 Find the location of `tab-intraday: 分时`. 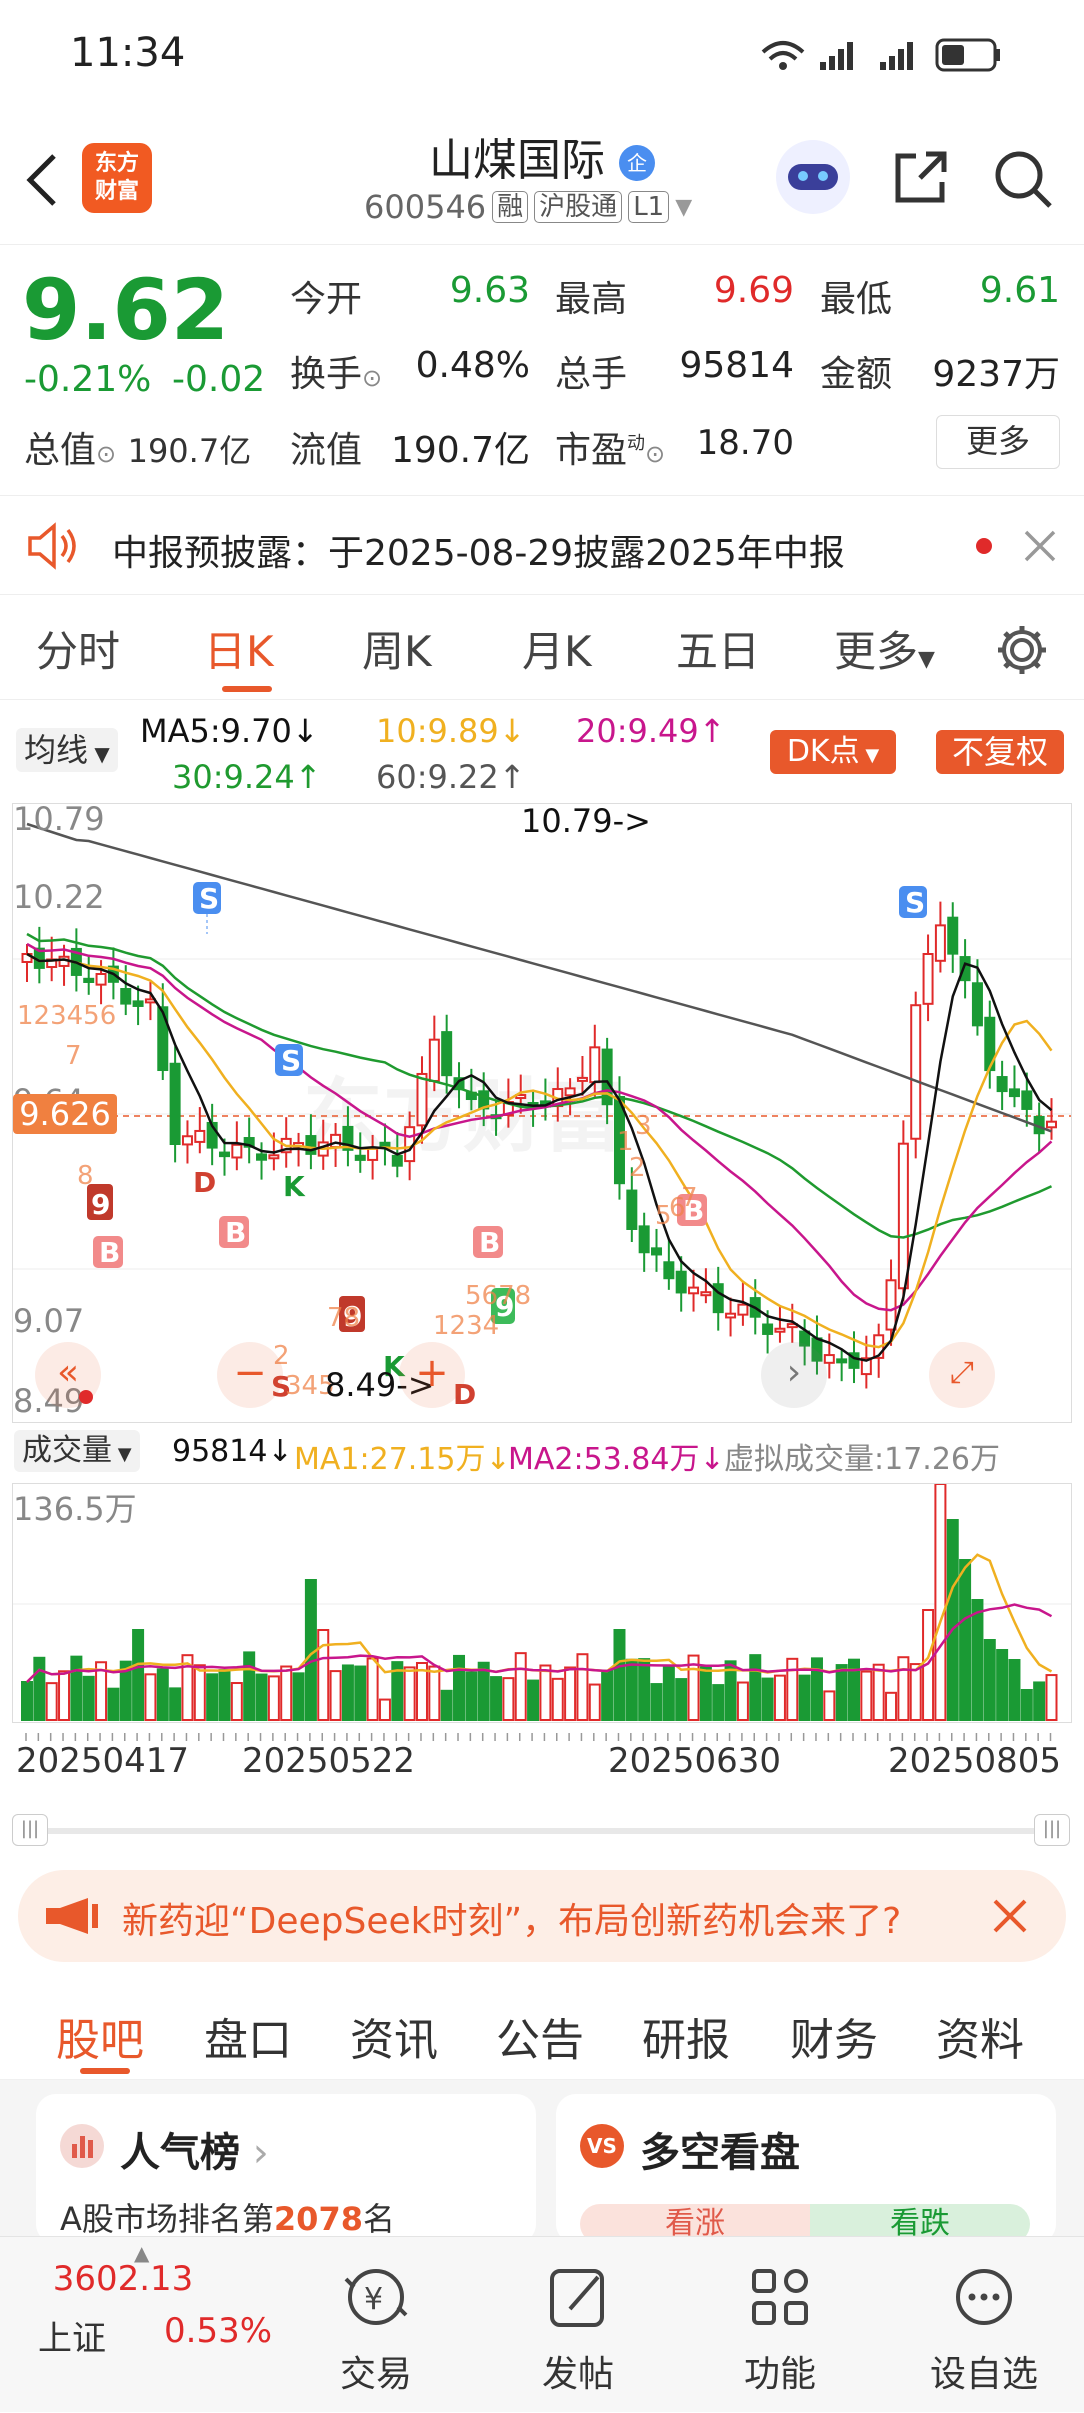

tab-intraday: 分时 is located at coordinates (78, 648).